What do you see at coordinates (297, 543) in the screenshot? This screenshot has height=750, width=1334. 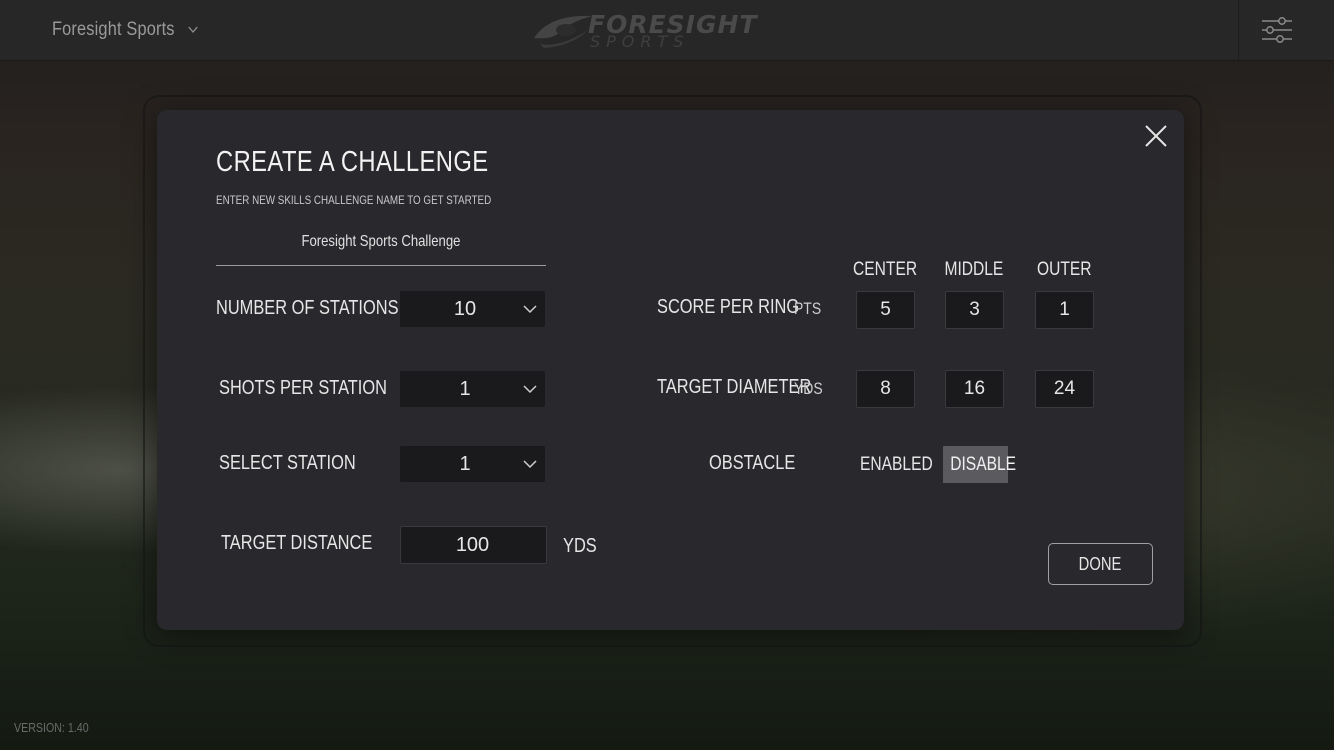 I see `target-distance-label: TARGET DISTANCE` at bounding box center [297, 543].